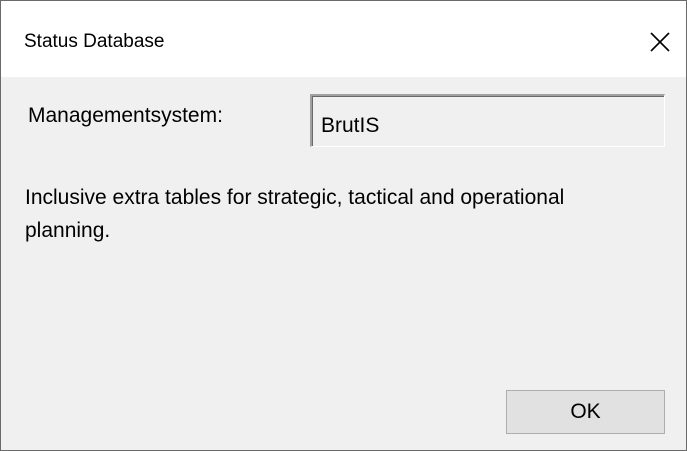 The width and height of the screenshot is (687, 451). I want to click on ok-button: OK, so click(585, 412).